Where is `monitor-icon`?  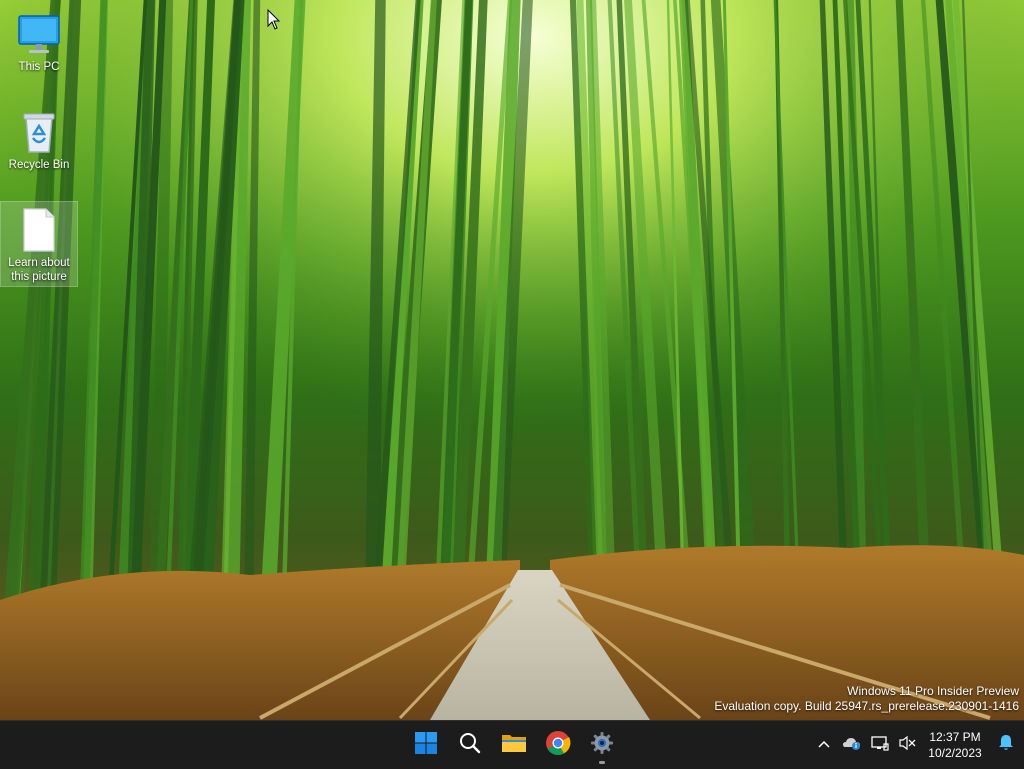 monitor-icon is located at coordinates (39, 34).